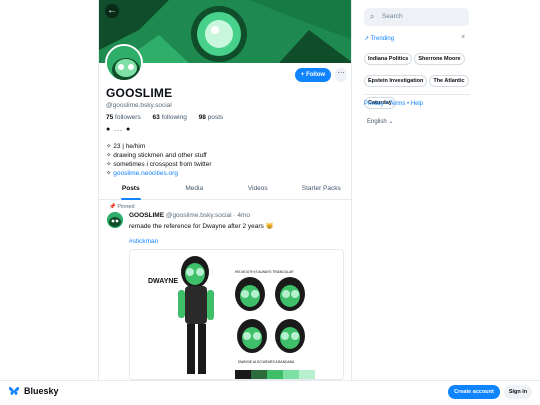  I want to click on post-author-handle: @gooslime.bsky.social, so click(199, 215).